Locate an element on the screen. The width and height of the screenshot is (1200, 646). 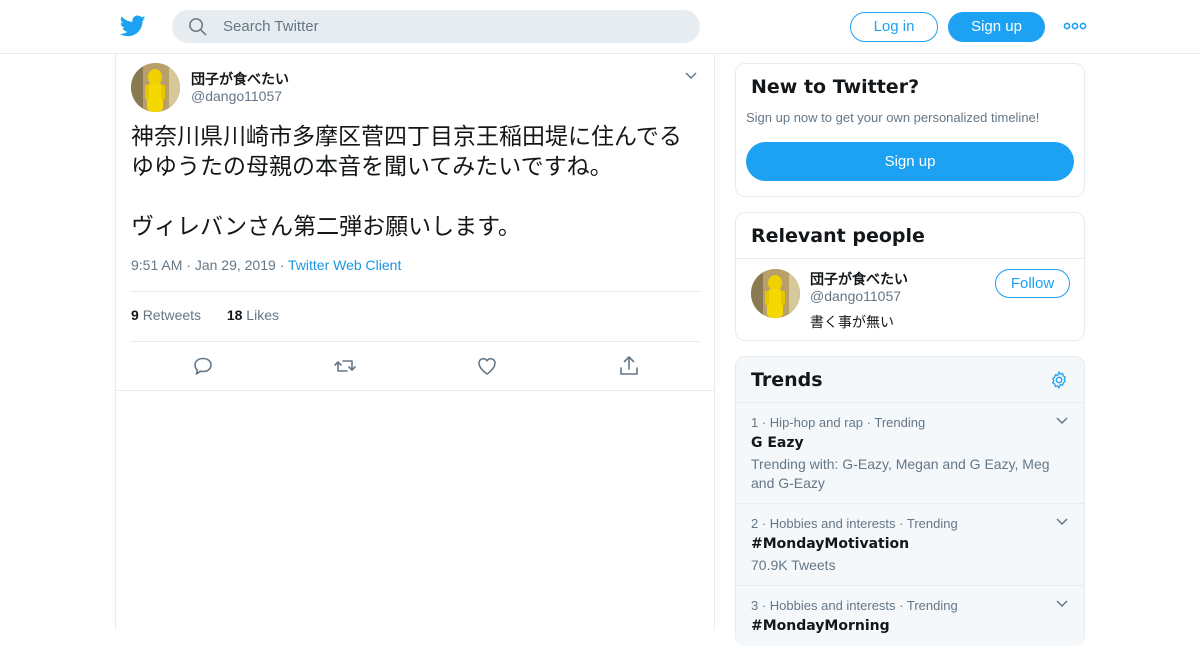
follow-button: Follow is located at coordinates (1032, 283).